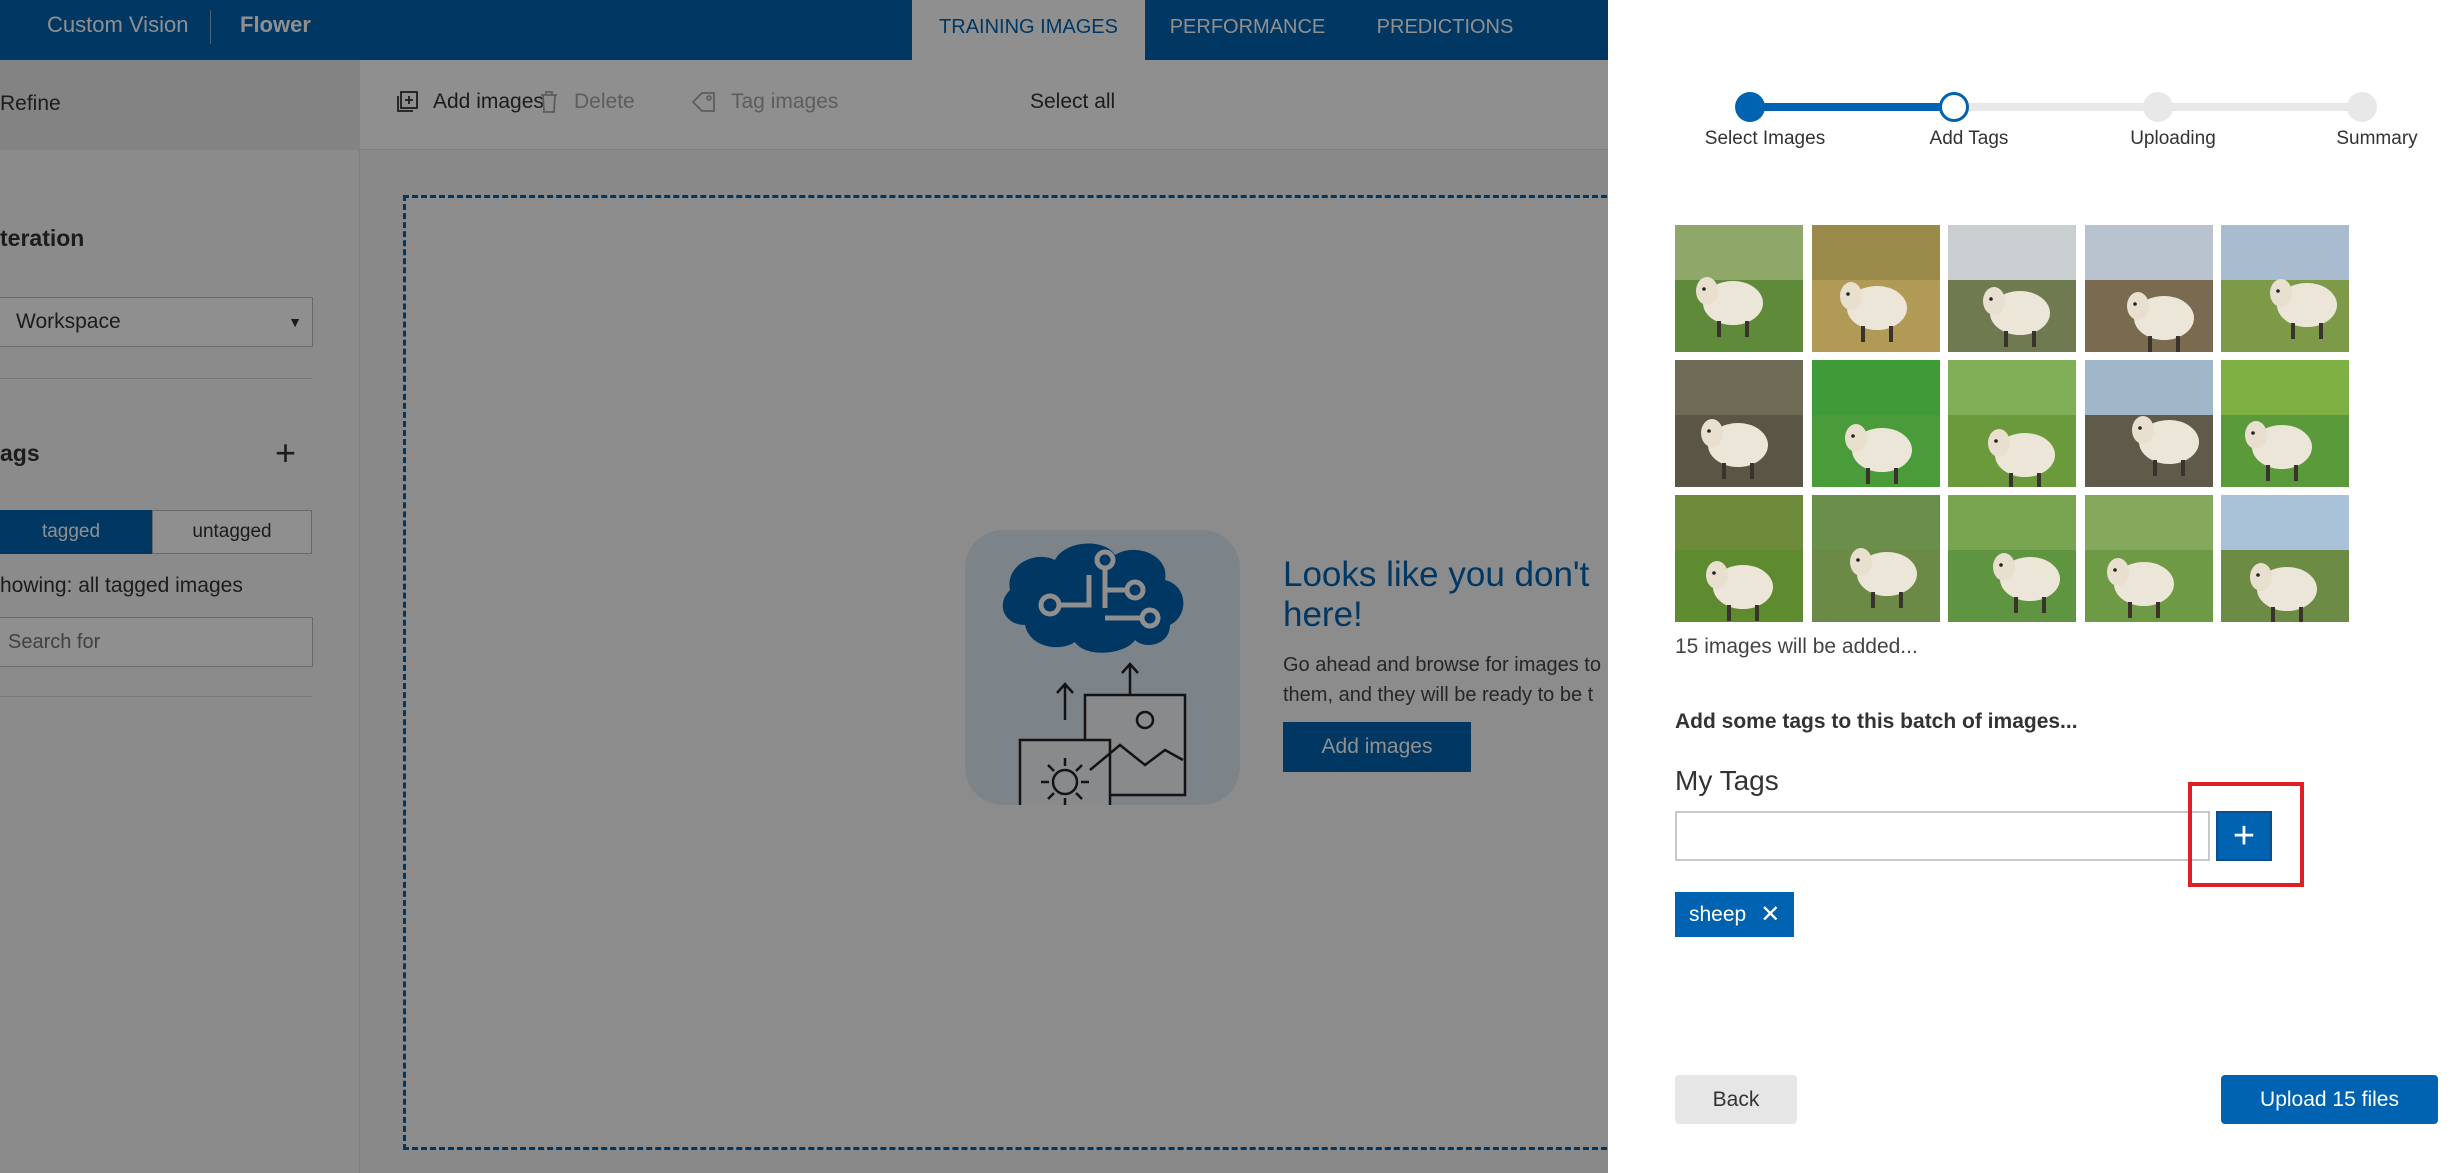 The width and height of the screenshot is (2452, 1173). Describe the element at coordinates (1942, 836) in the screenshot. I see `tag-name-input` at that location.